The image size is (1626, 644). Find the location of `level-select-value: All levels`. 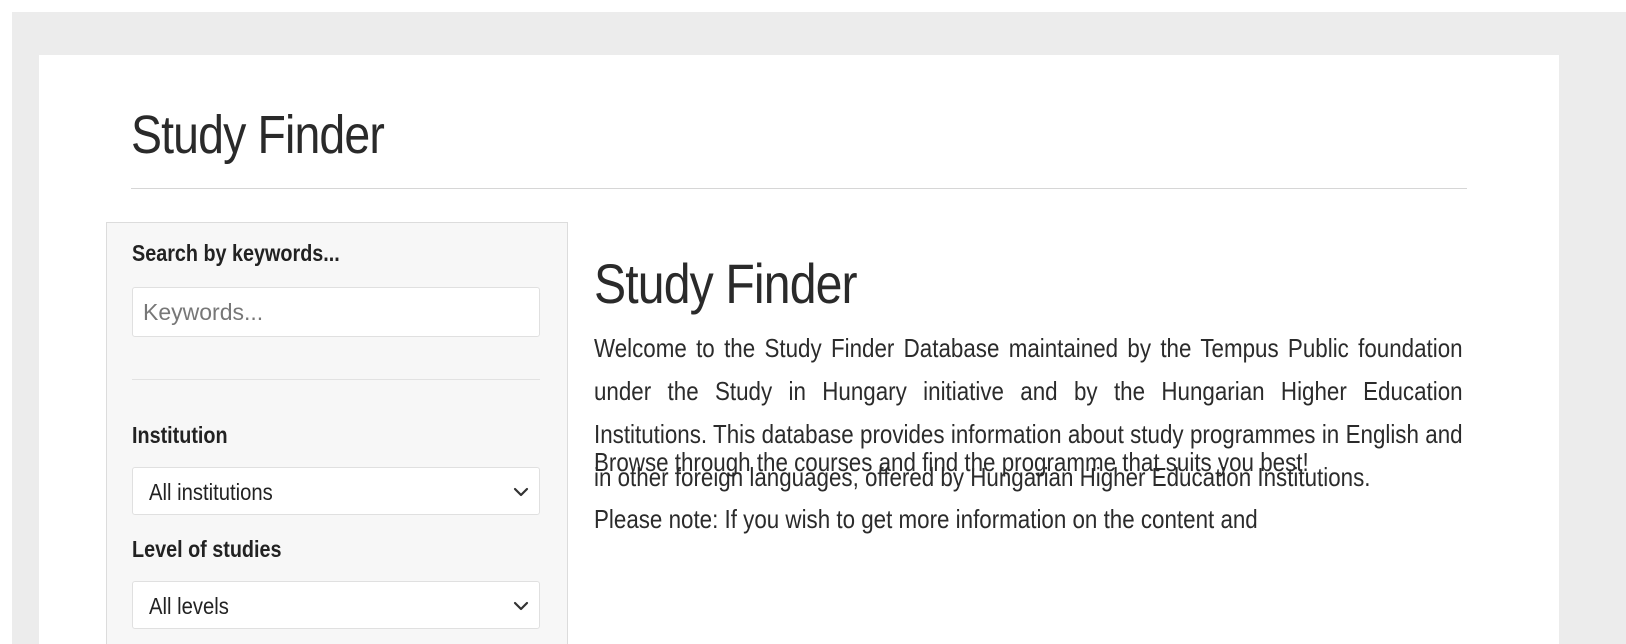

level-select-value: All levels is located at coordinates (189, 606).